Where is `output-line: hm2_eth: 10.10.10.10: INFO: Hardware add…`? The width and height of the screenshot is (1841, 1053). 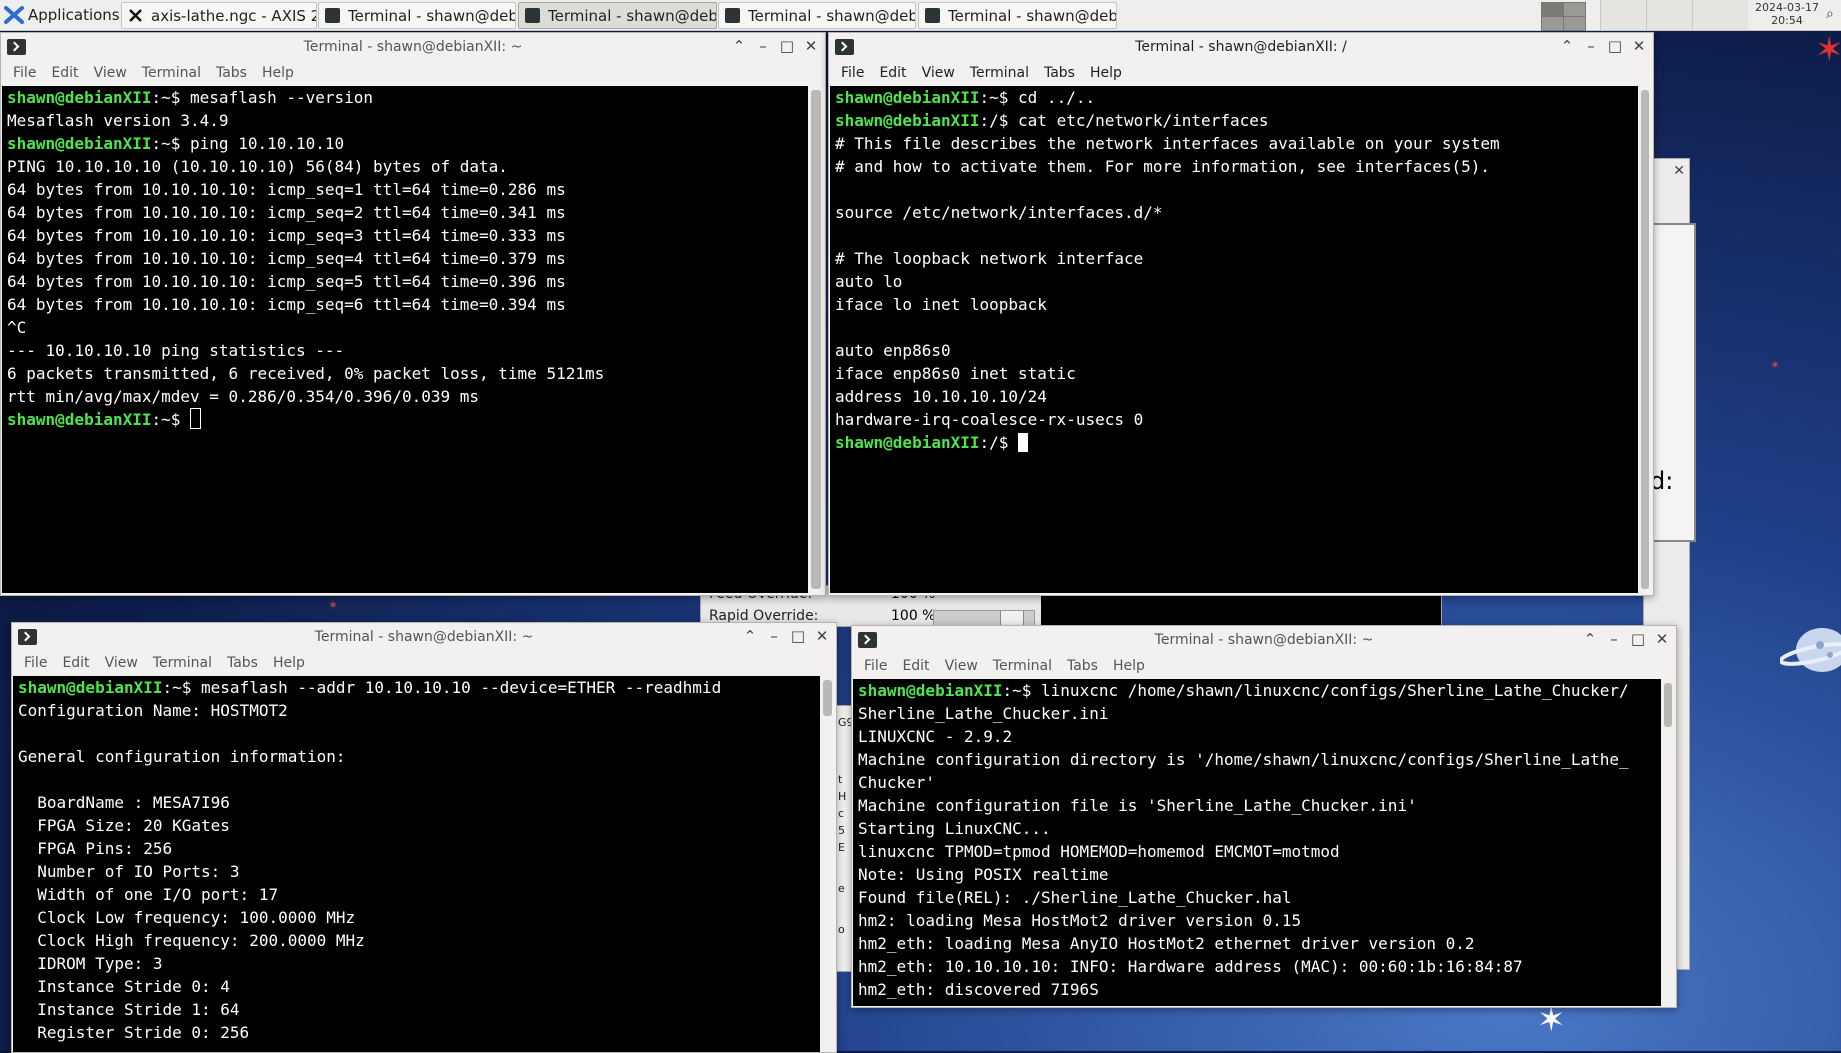 output-line: hm2_eth: 10.10.10.10: INFO: Hardware add… is located at coordinates (1259, 966).